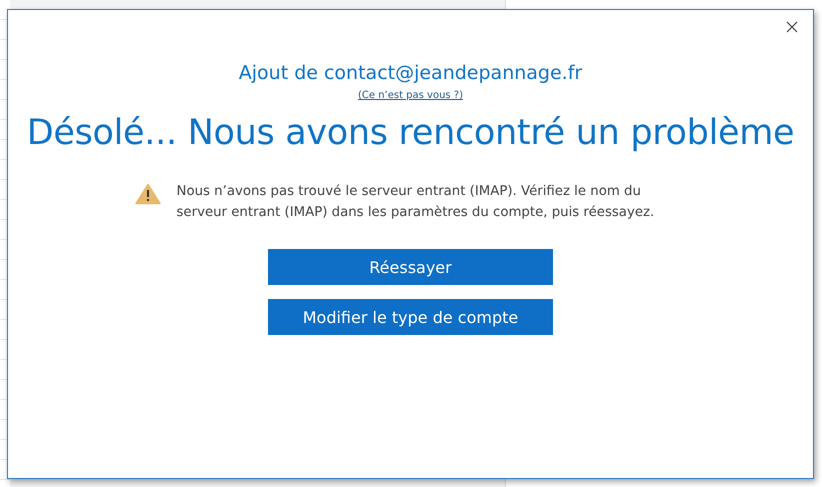 The width and height of the screenshot is (822, 487). I want to click on error-message: Nous n’avons pas trouvé le serveur entrant (IMAP). Vérifiez le nom du serveur entrant (IMAP) dans les paramètres du compte, puis réessayez., so click(416, 202).